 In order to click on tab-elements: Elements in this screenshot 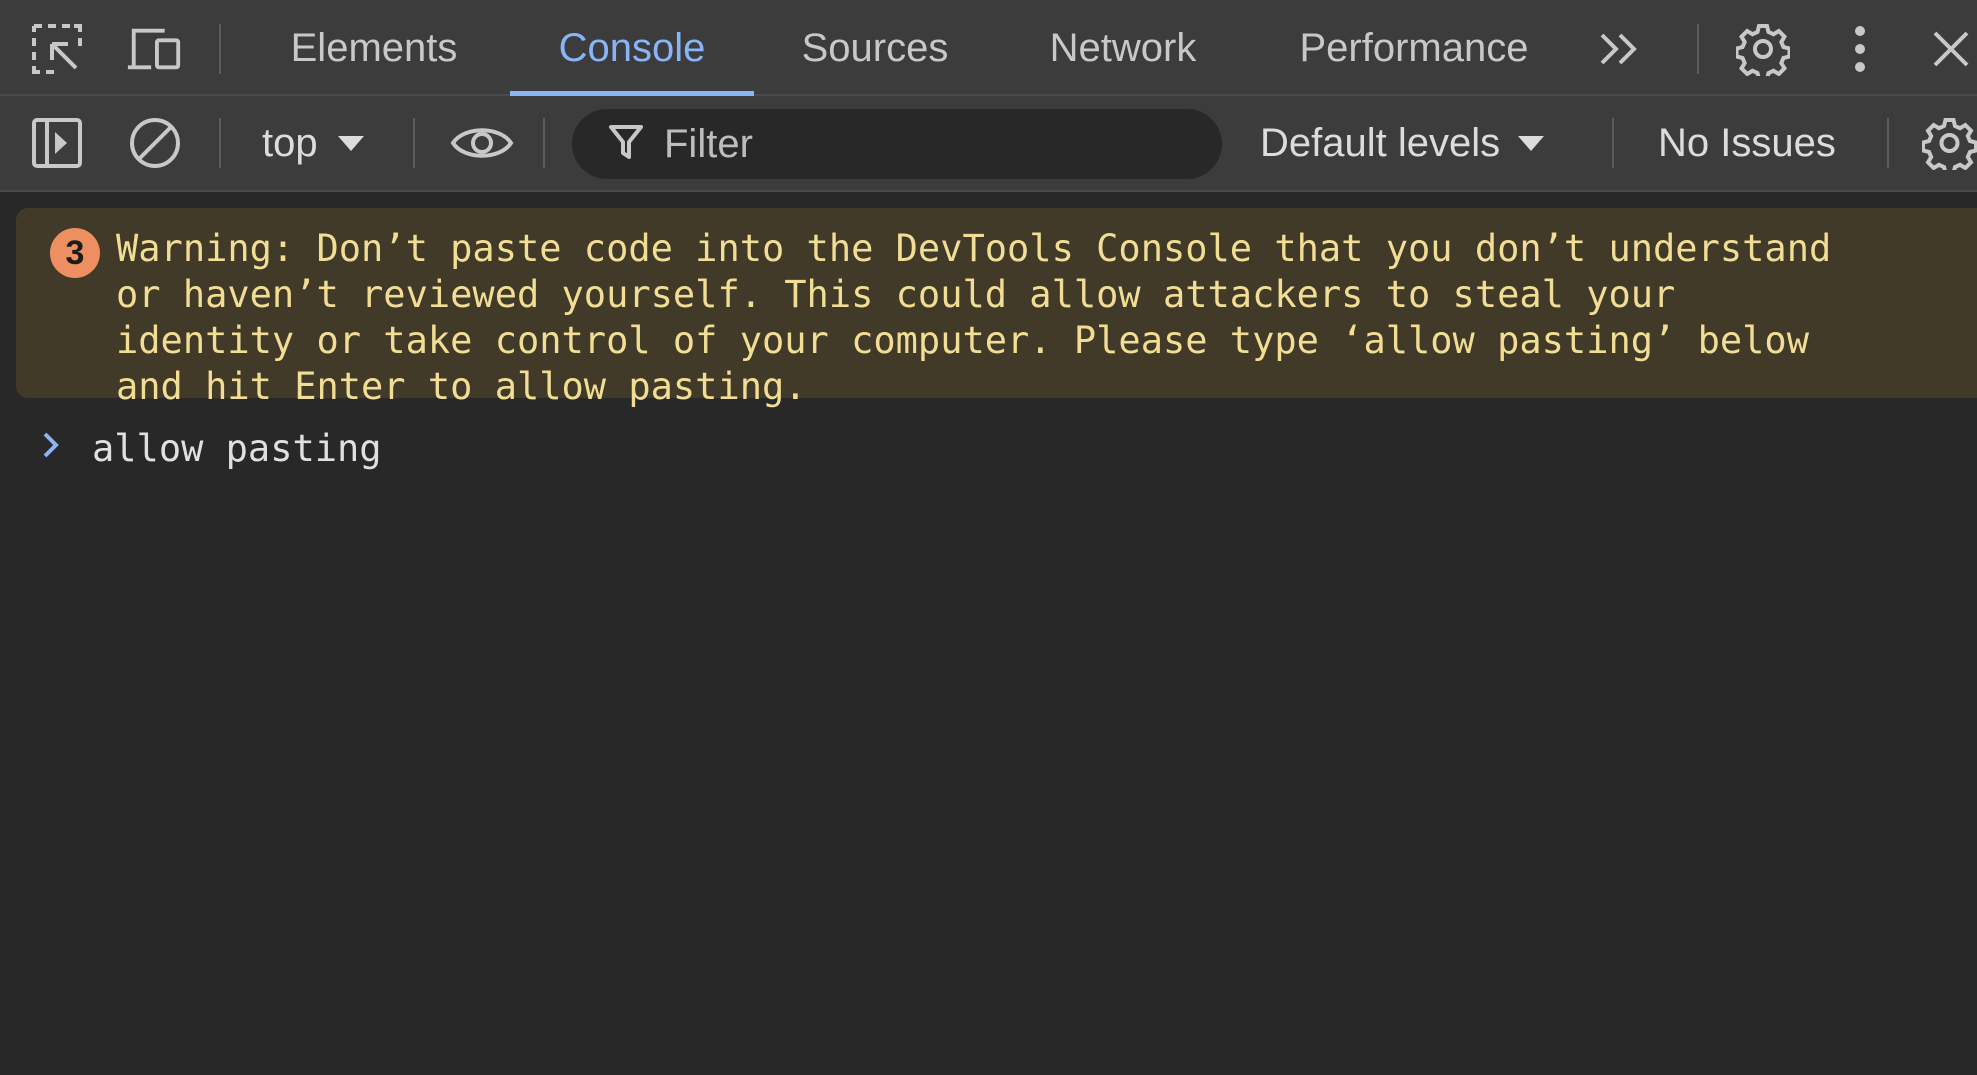, I will do `click(374, 48)`.